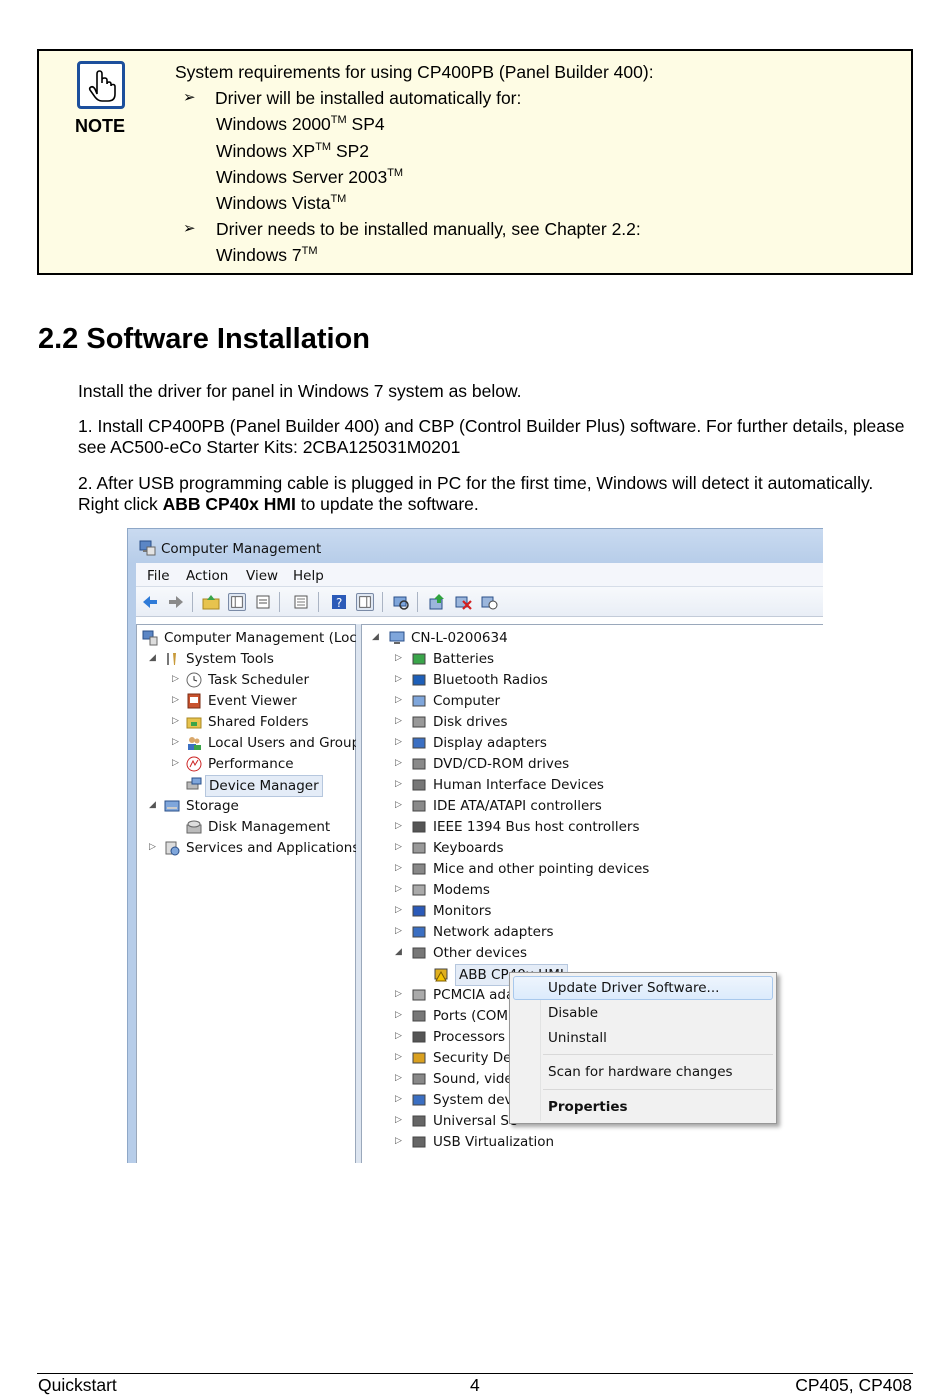 The width and height of the screenshot is (950, 1397). I want to click on help-icon: ?, so click(339, 602).